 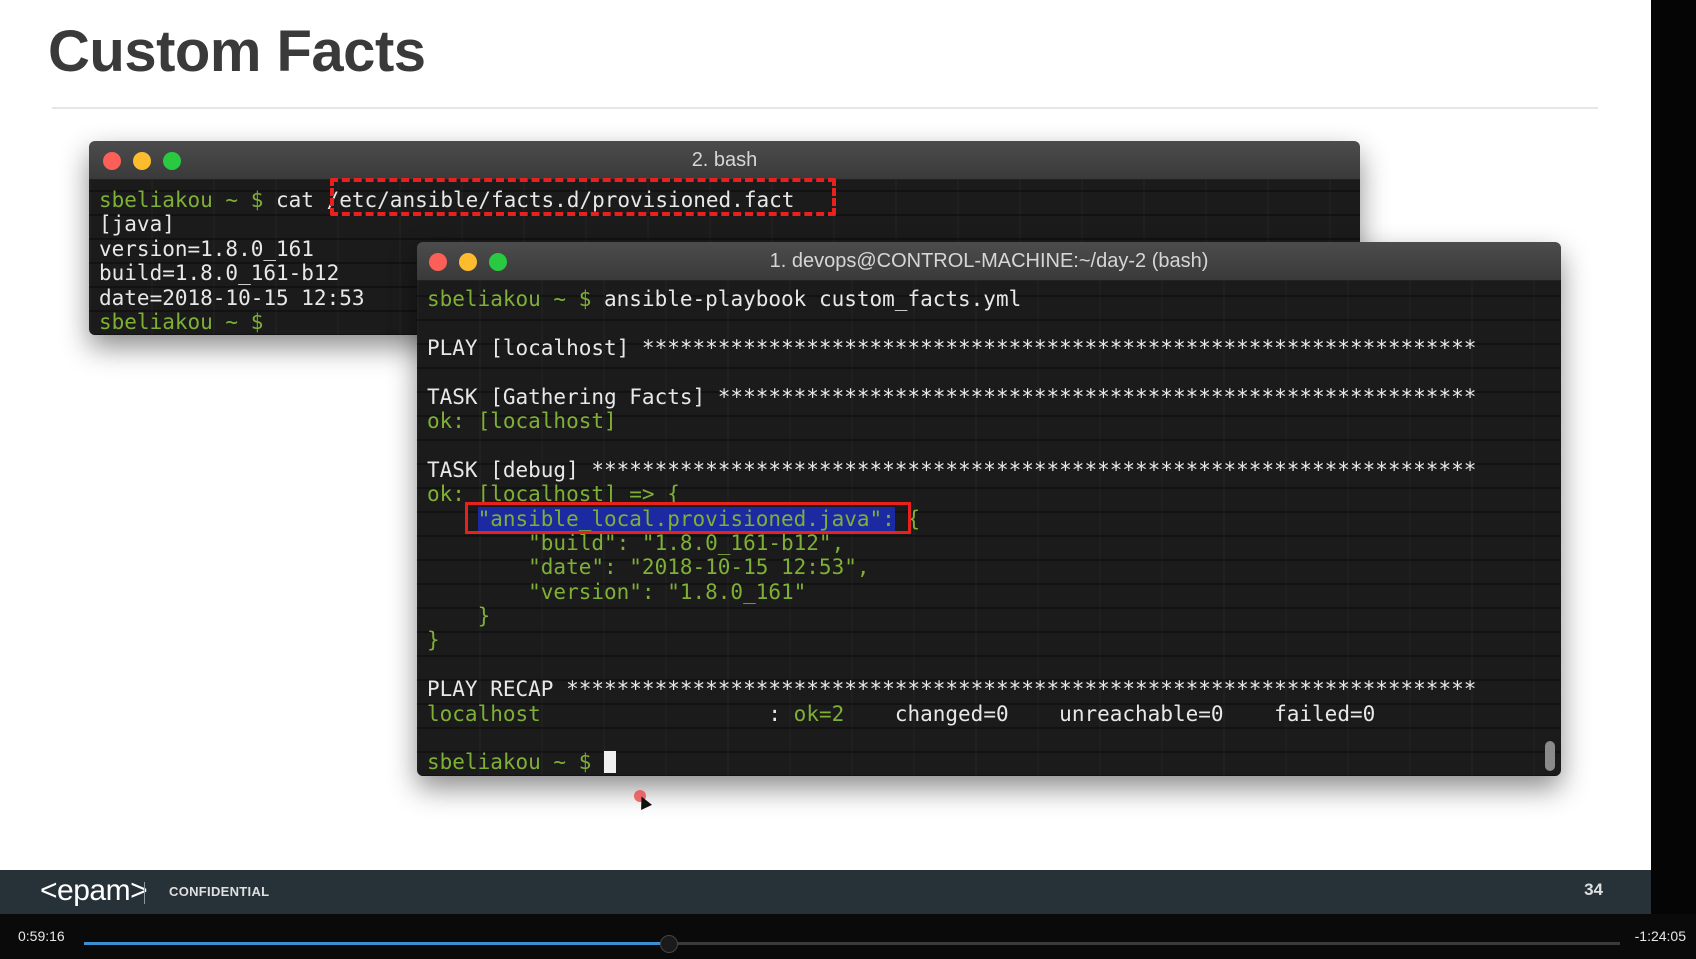 I want to click on command-text: cat, so click(x=295, y=200).